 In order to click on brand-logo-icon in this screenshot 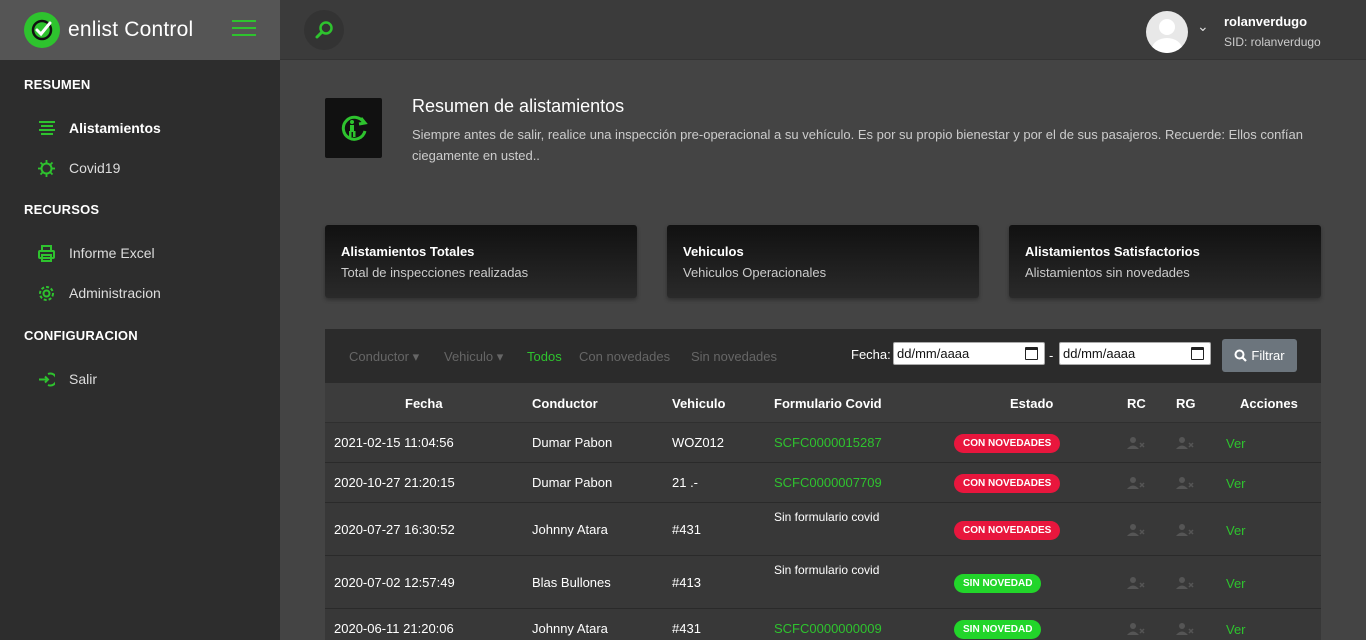, I will do `click(42, 30)`.